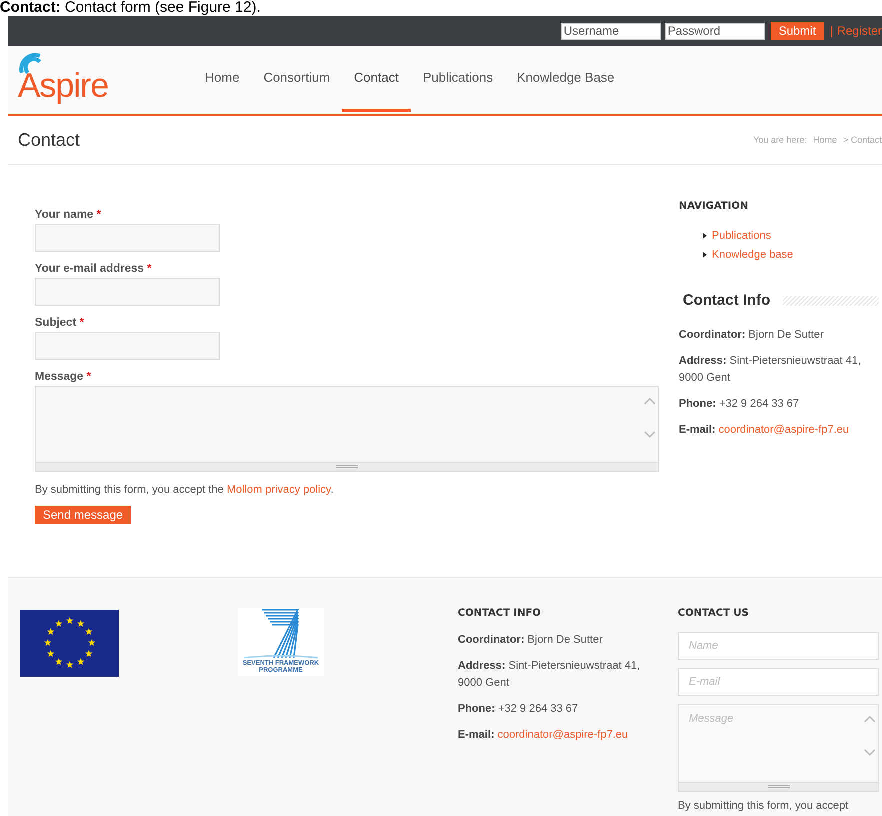  What do you see at coordinates (780, 140) in the screenshot?
I see `breadcrumb-label: You are here:` at bounding box center [780, 140].